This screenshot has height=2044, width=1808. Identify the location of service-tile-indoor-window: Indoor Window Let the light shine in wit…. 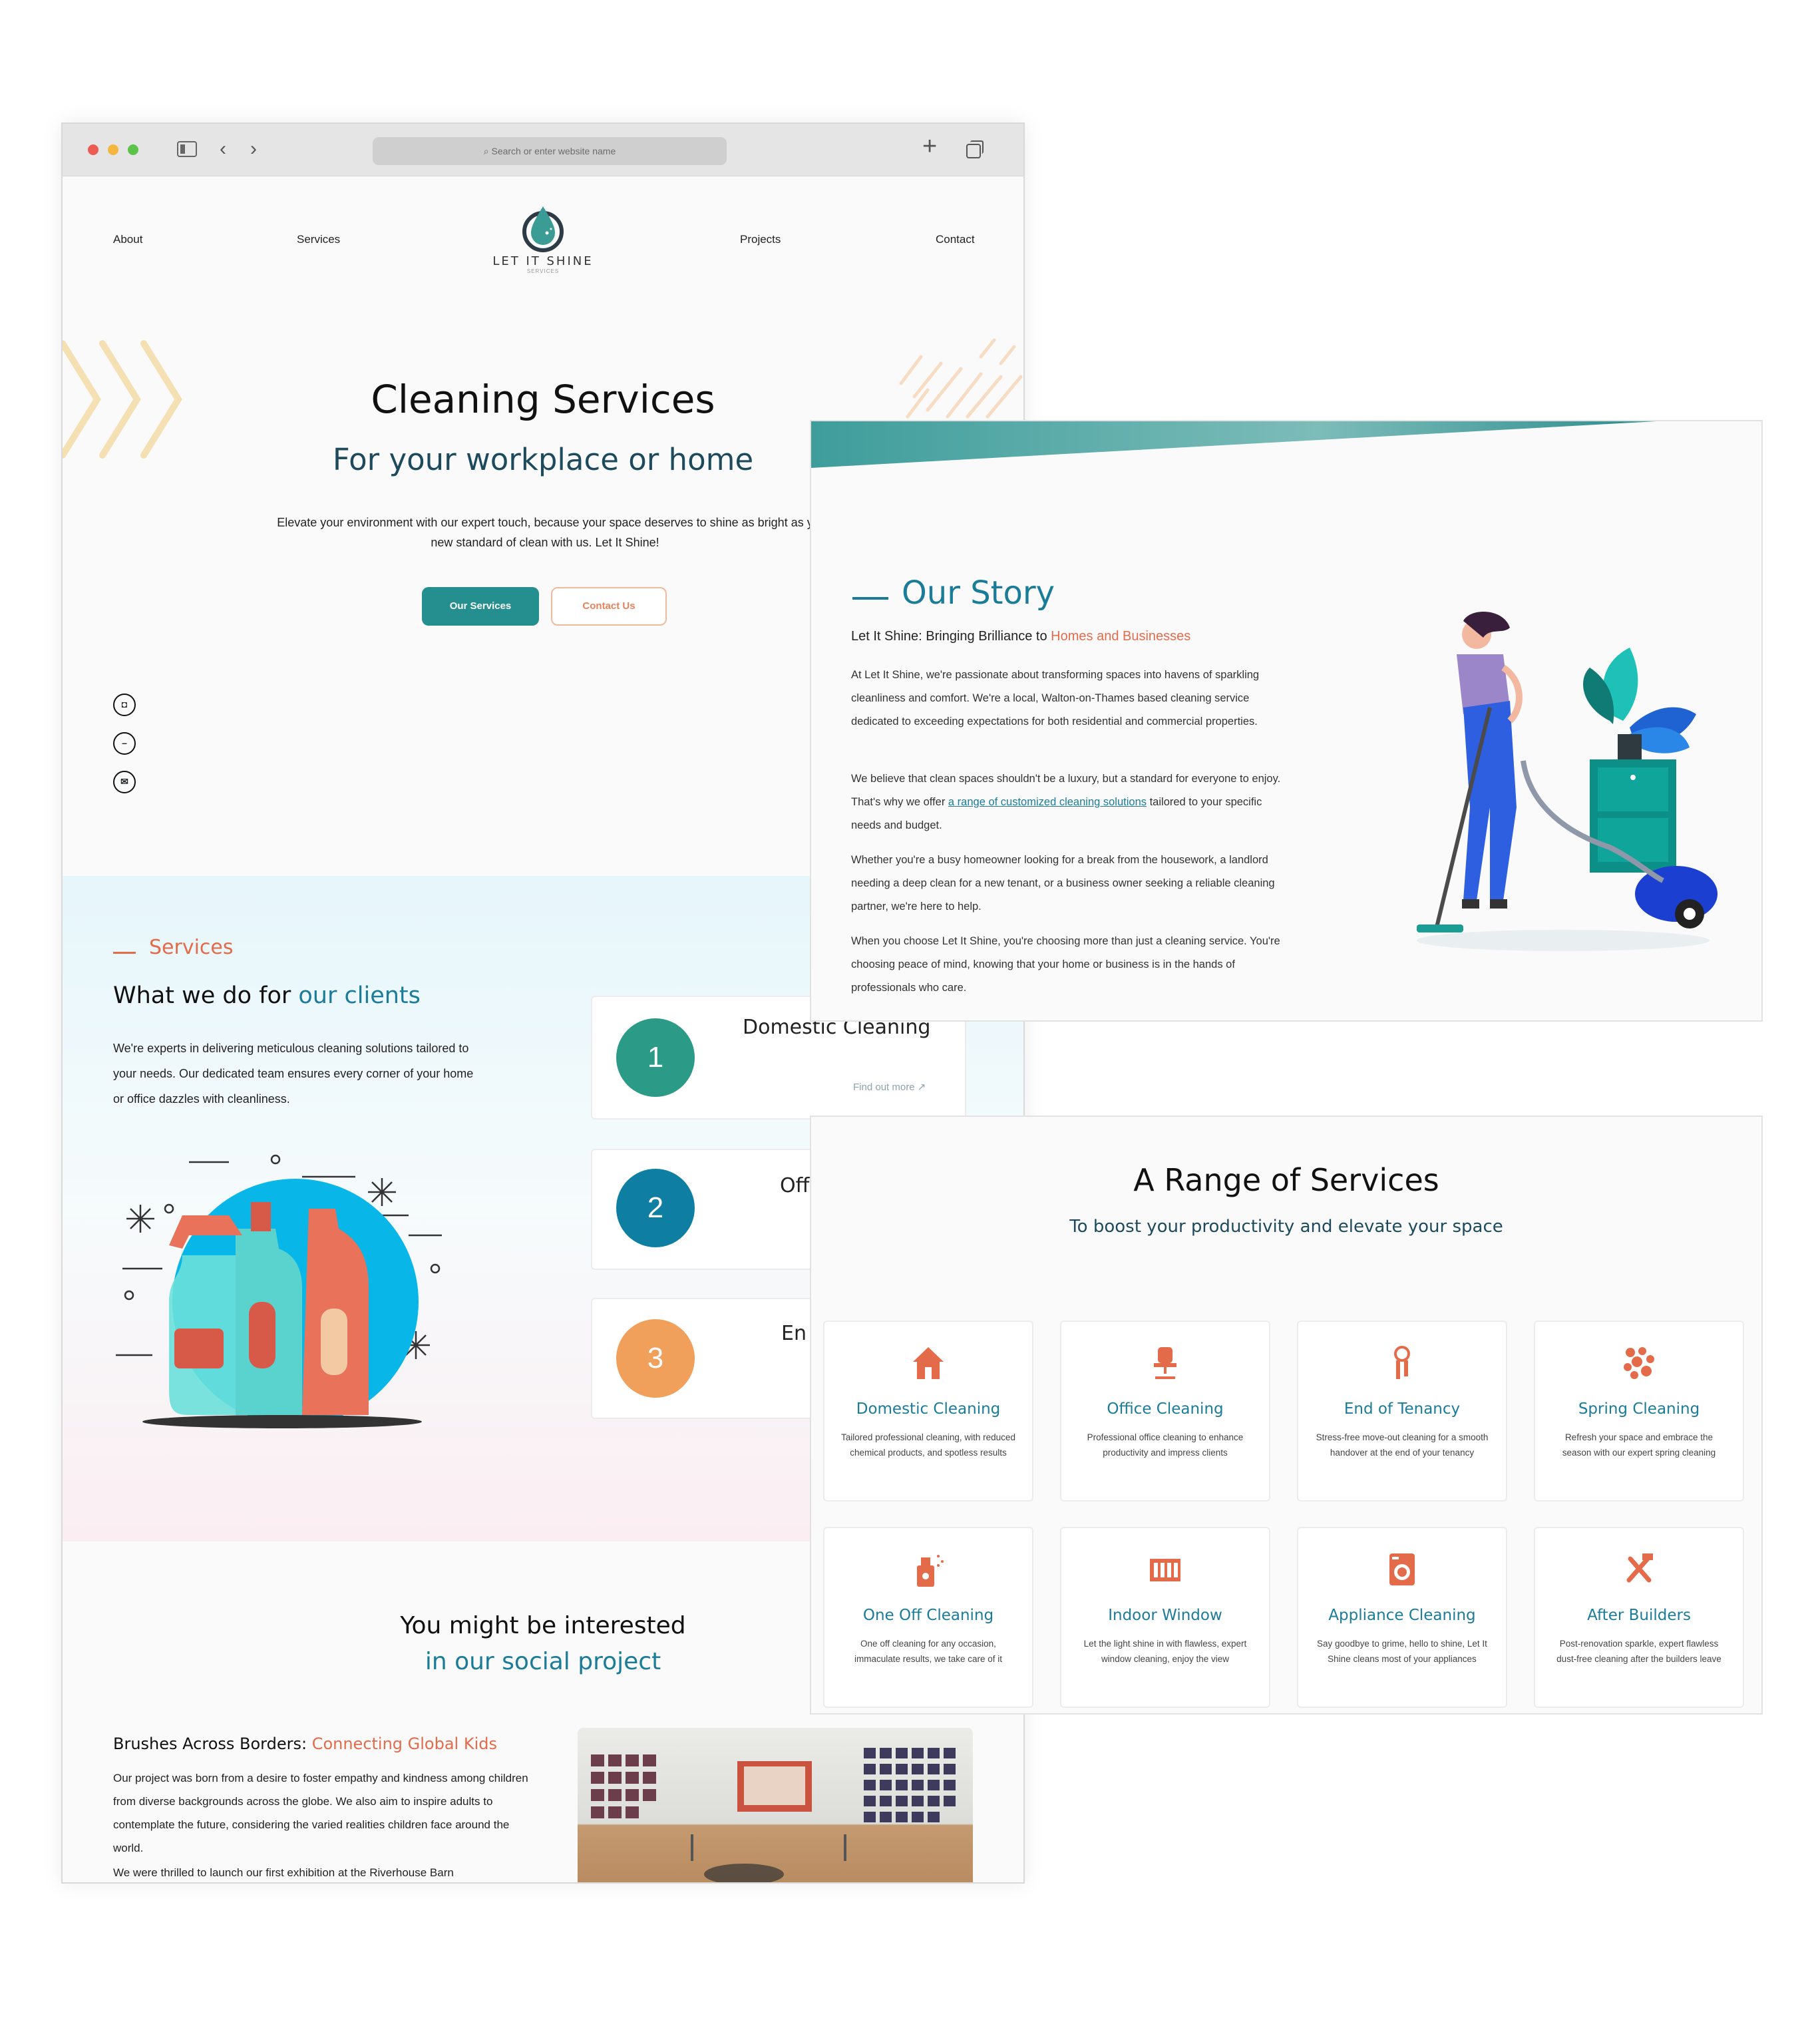
(1165, 1617).